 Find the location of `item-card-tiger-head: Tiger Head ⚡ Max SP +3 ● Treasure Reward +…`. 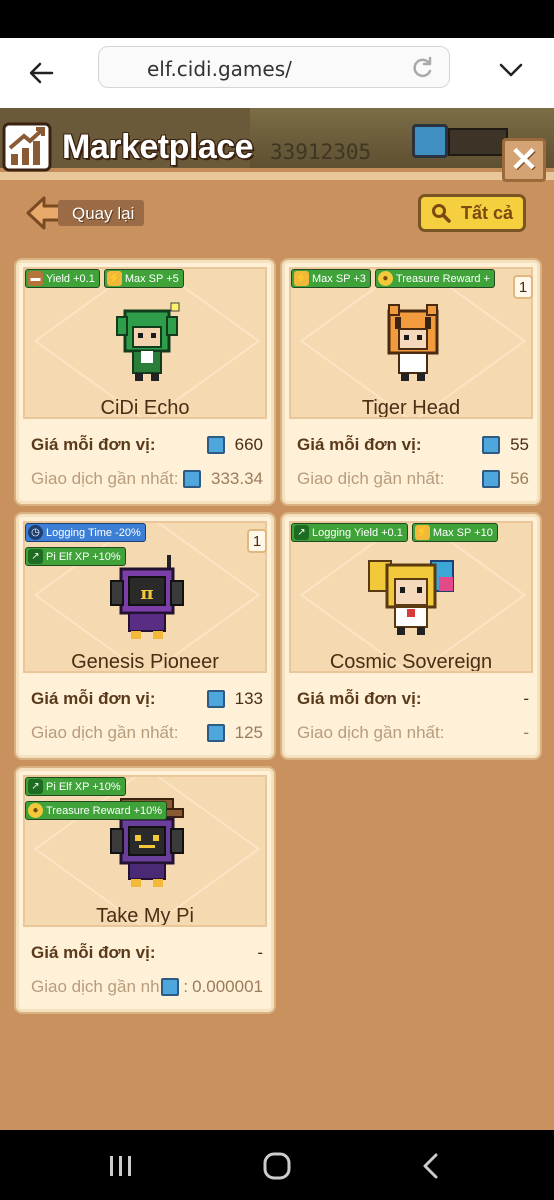

item-card-tiger-head: Tiger Head ⚡ Max SP +3 ● Treasure Reward +… is located at coordinates (411, 382).